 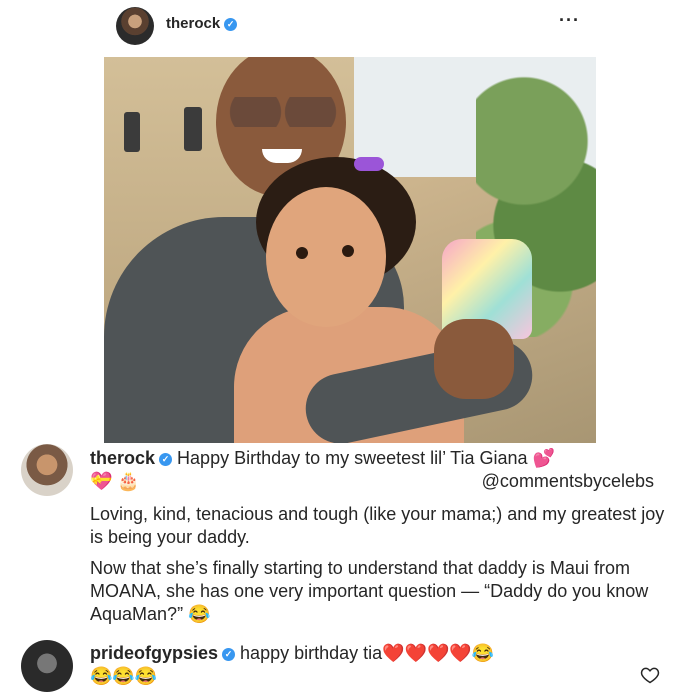 I want to click on more-options-icon: ···, so click(x=569, y=20).